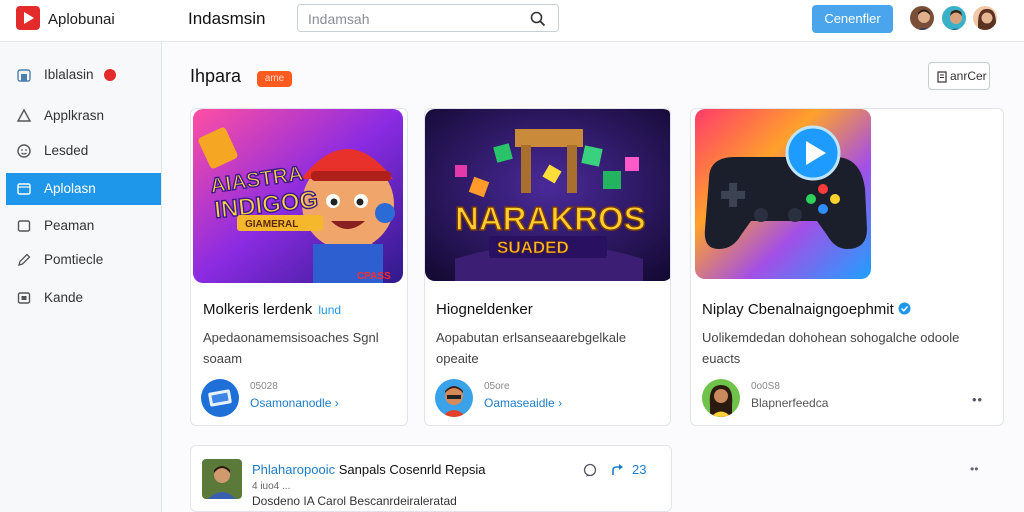 The image size is (1024, 512). Describe the element at coordinates (374, 276) in the screenshot. I see `card-1-art-corner: CPASS` at that location.